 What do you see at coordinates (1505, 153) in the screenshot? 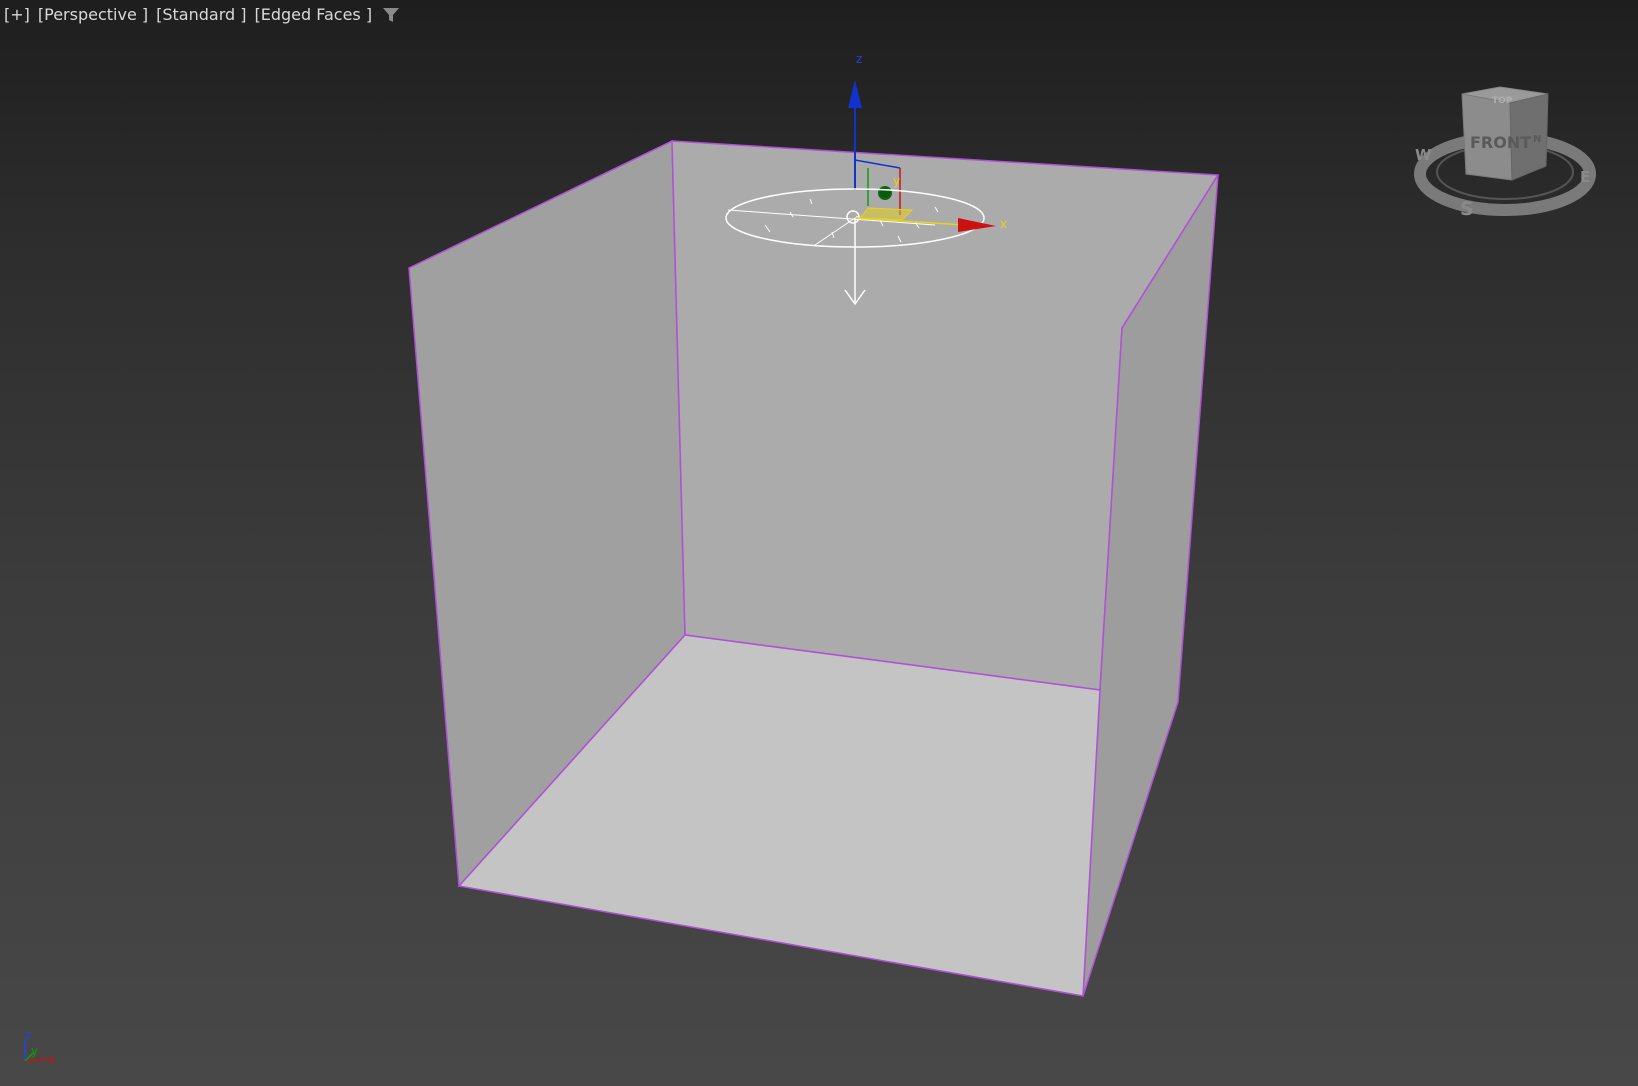
I see `viewcube: TOP FRONT N W S E` at bounding box center [1505, 153].